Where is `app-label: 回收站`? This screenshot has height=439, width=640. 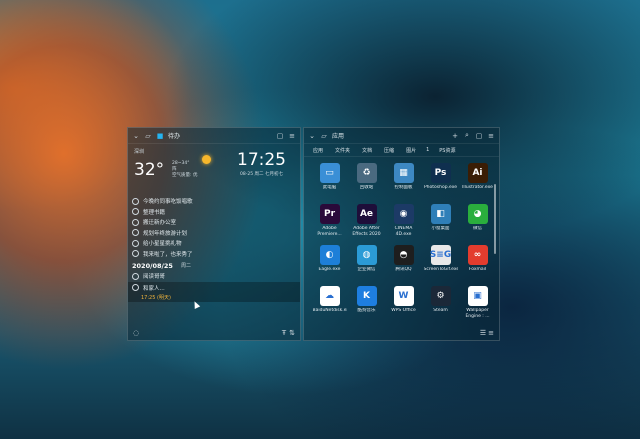
app-label: 回收站 is located at coordinates (366, 187).